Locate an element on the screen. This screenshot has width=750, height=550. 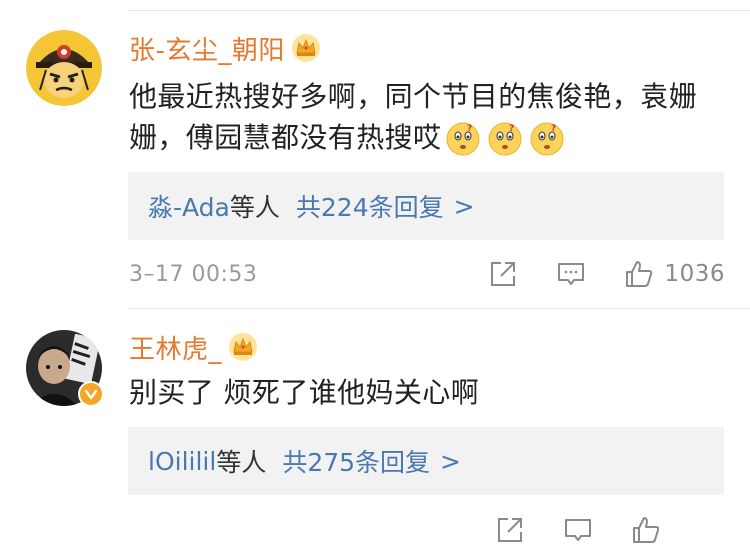
timestamp: 3–17 00:53 is located at coordinates (193, 274).